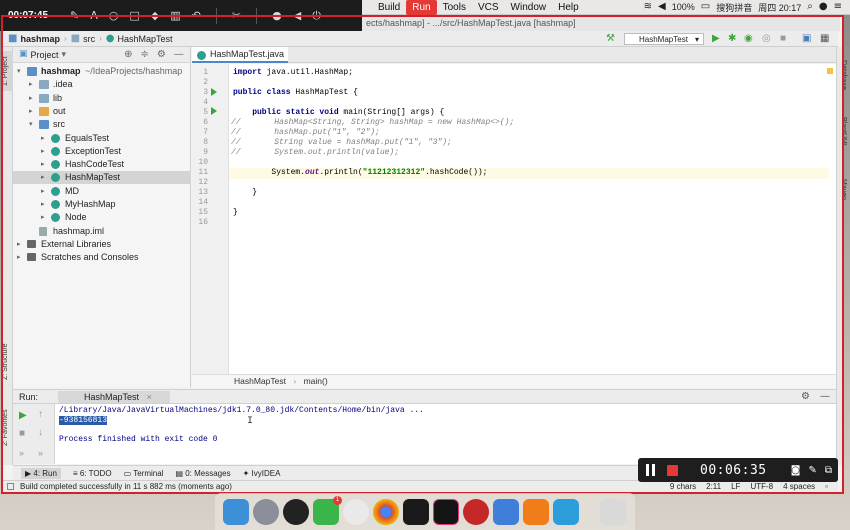  Describe the element at coordinates (34, 38) in the screenshot. I see `breadcrumb-project: ■ hashmap` at that location.